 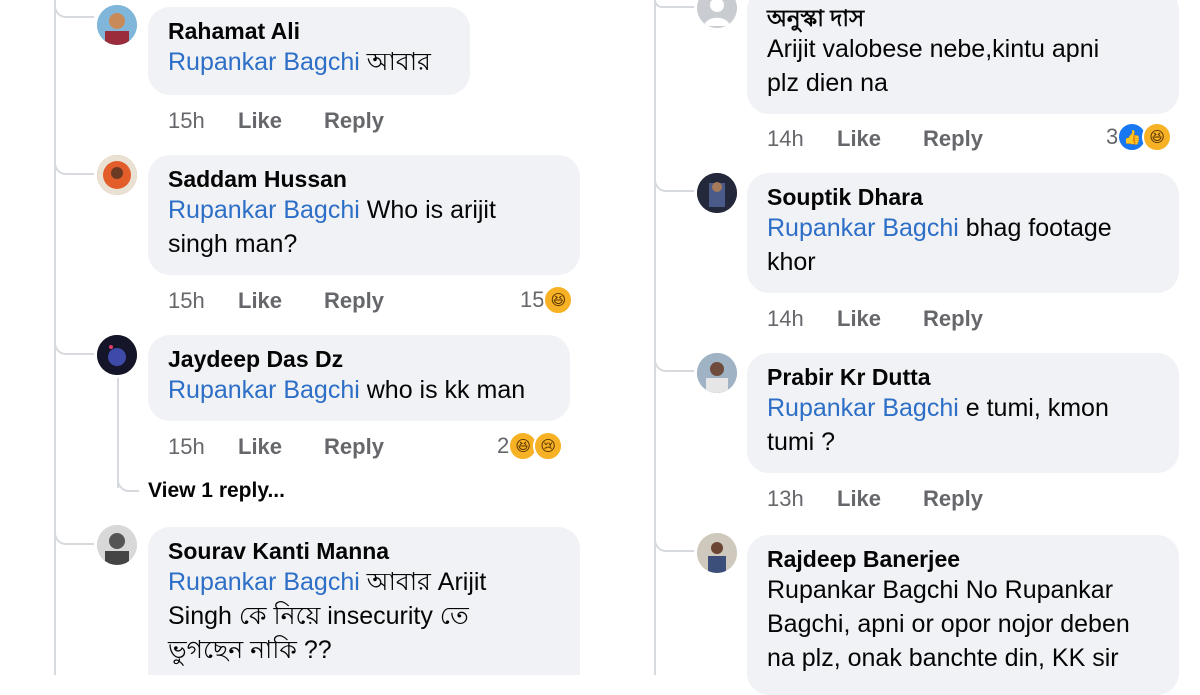 I want to click on reply-rail, so click(x=118, y=433).